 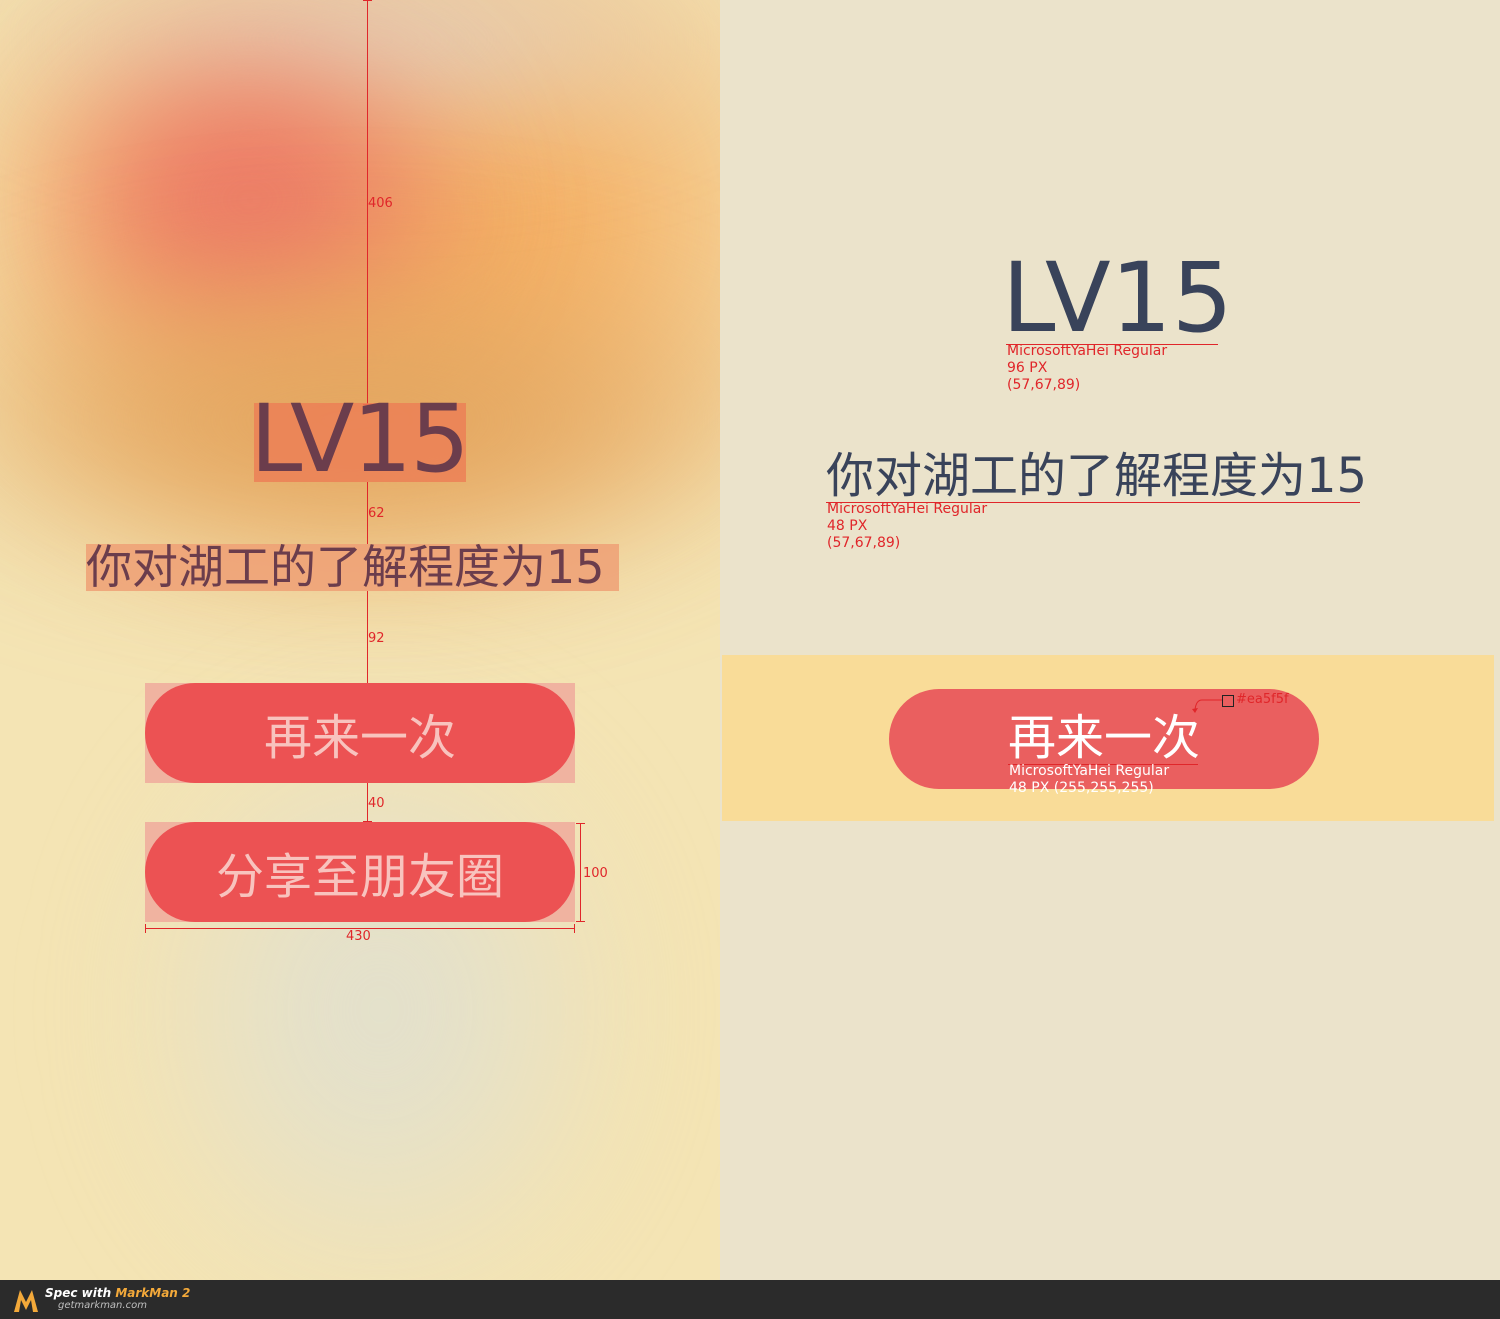 I want to click on retry-button-label: 再来一次, so click(x=359, y=738).